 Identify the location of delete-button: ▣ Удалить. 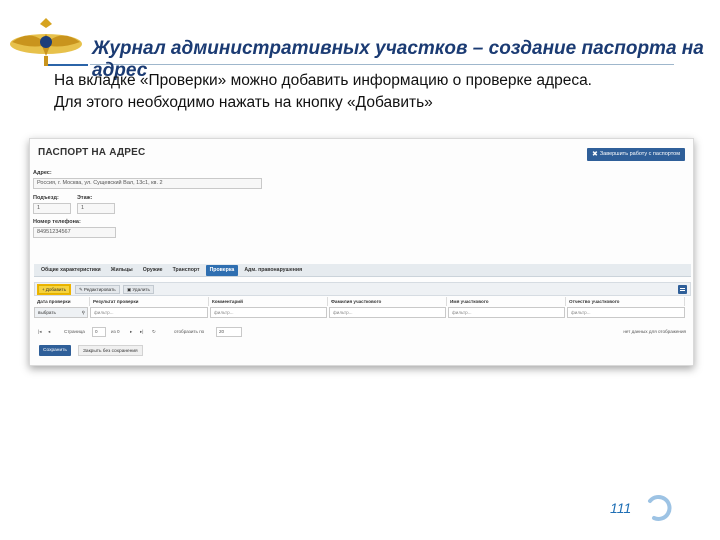
(138, 289).